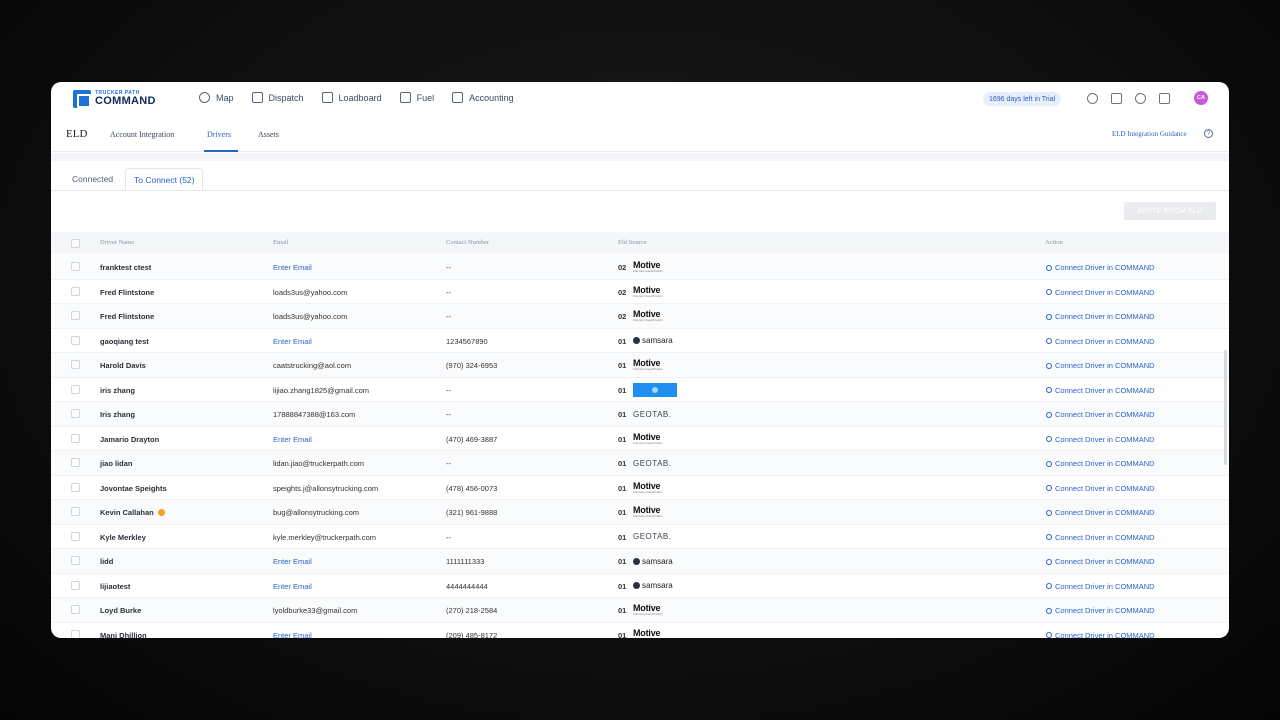 The width and height of the screenshot is (1280, 720). I want to click on eld-count: 02, so click(622, 316).